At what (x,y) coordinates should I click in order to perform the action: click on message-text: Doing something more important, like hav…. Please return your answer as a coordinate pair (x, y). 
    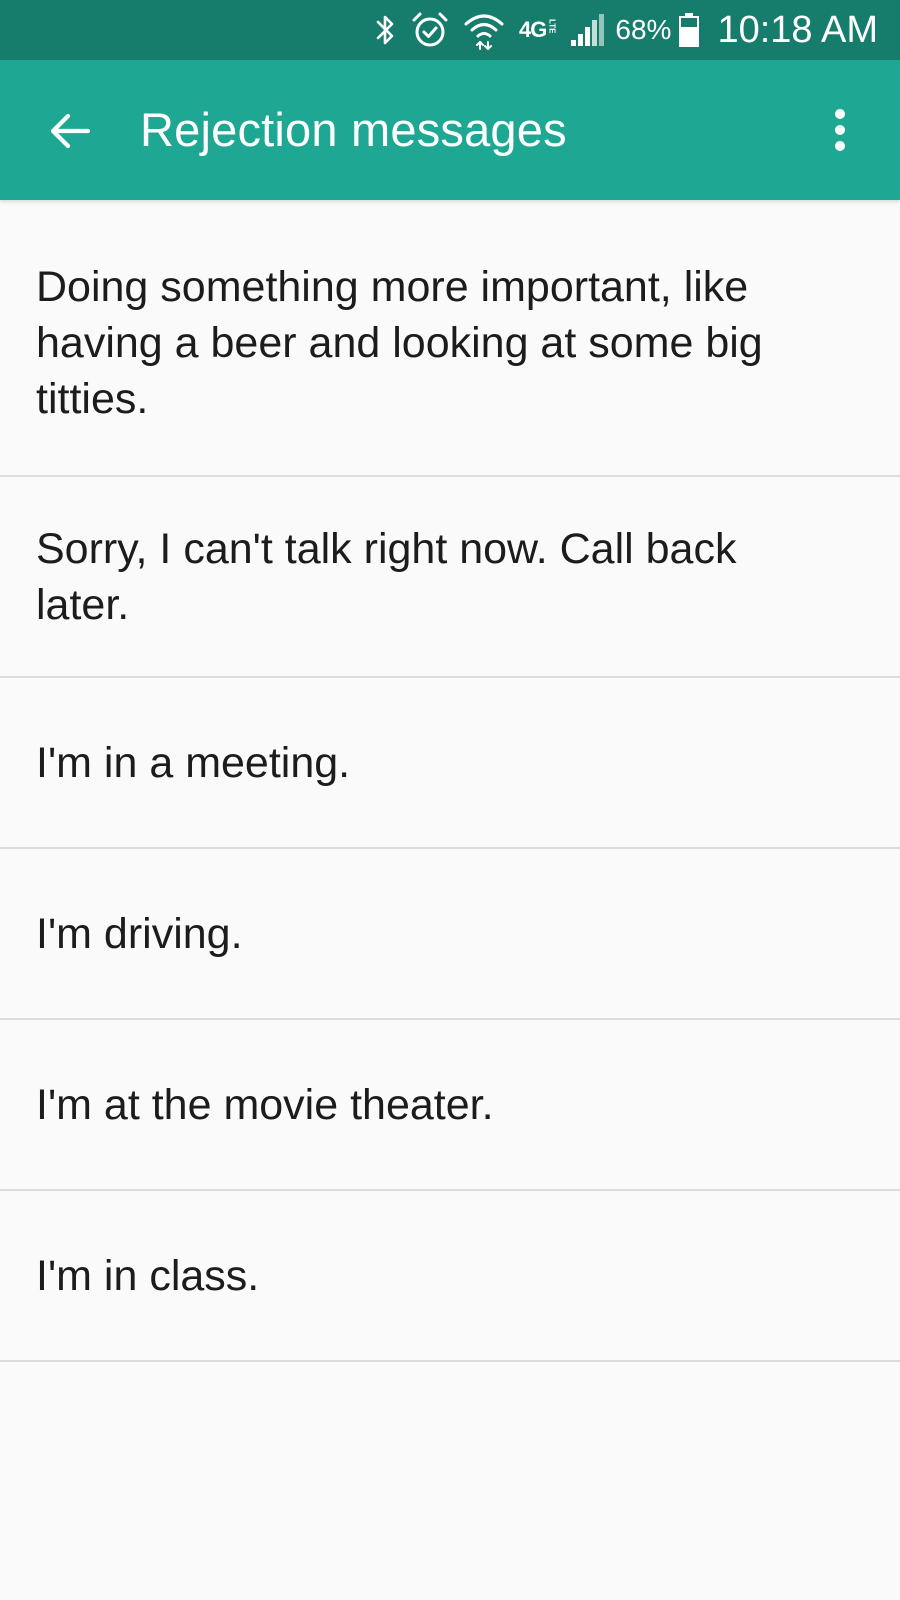
    Looking at the image, I should click on (399, 342).